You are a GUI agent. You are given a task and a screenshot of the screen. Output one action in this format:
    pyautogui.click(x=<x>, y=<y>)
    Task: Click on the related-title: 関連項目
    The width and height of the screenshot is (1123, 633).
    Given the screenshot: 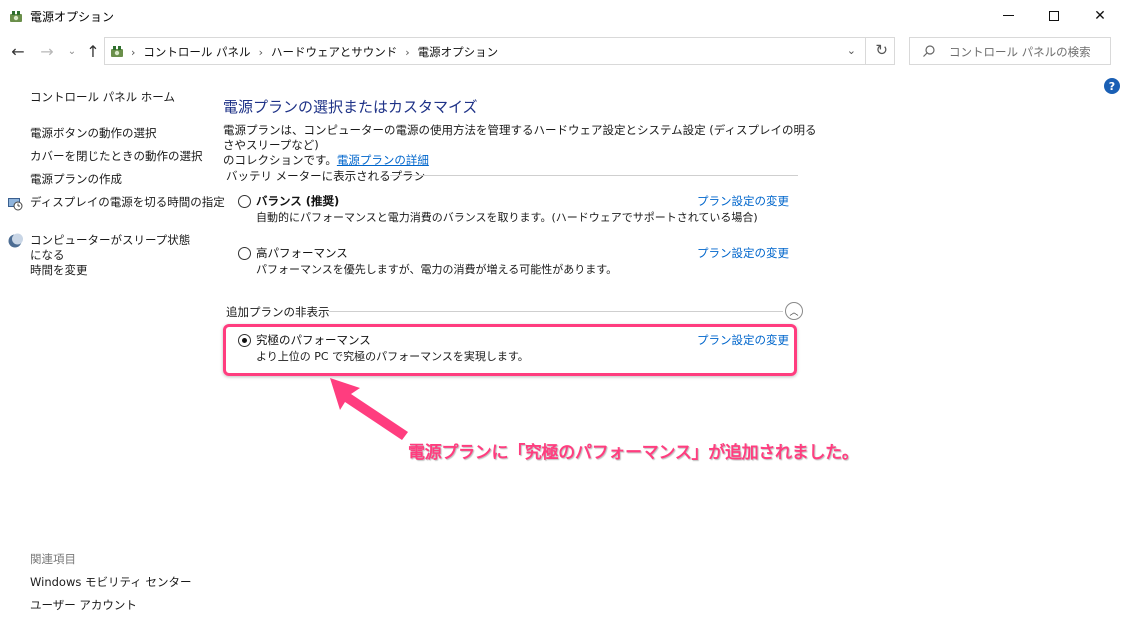 What is the action you would take?
    pyautogui.click(x=53, y=559)
    